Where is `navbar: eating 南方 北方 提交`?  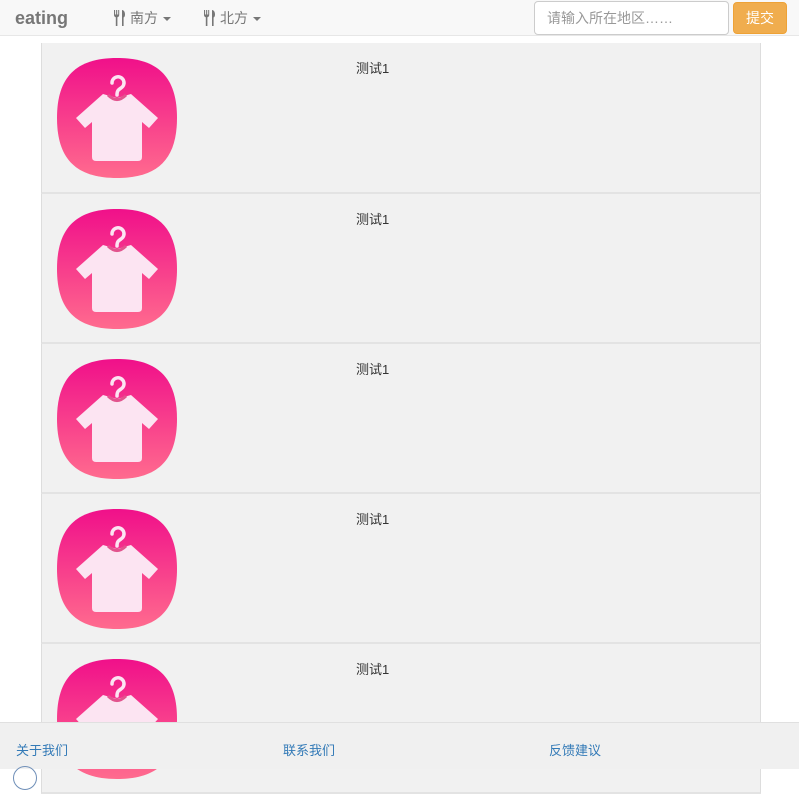
navbar: eating 南方 北方 提交 is located at coordinates (399, 18).